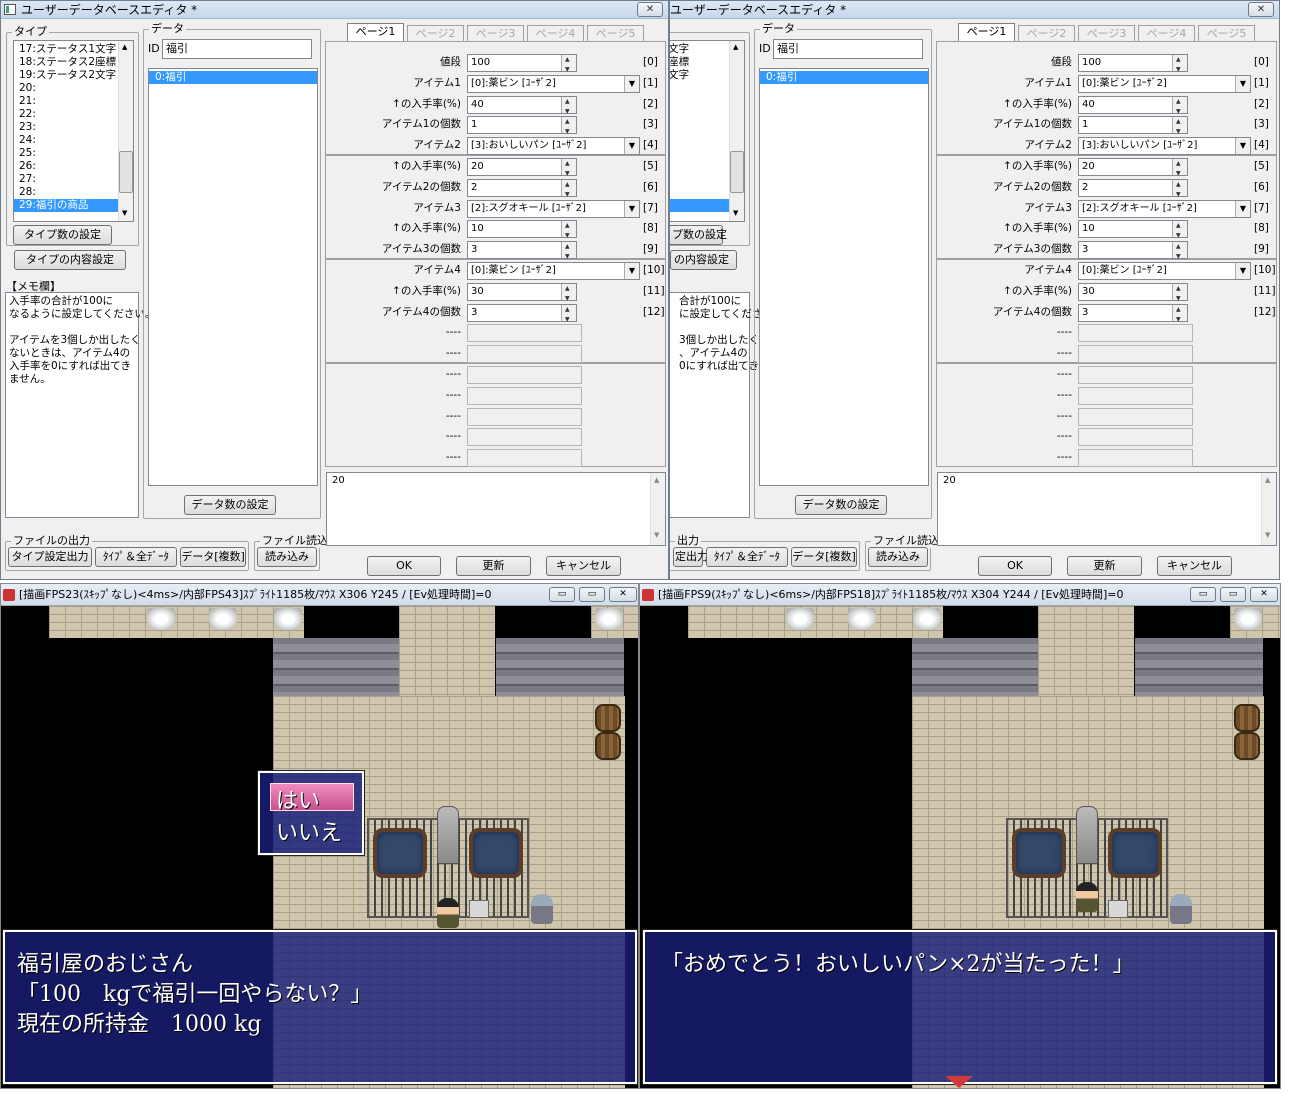 The width and height of the screenshot is (1300, 1100). What do you see at coordinates (67, 101) in the screenshot?
I see `type-list-item: 21:` at bounding box center [67, 101].